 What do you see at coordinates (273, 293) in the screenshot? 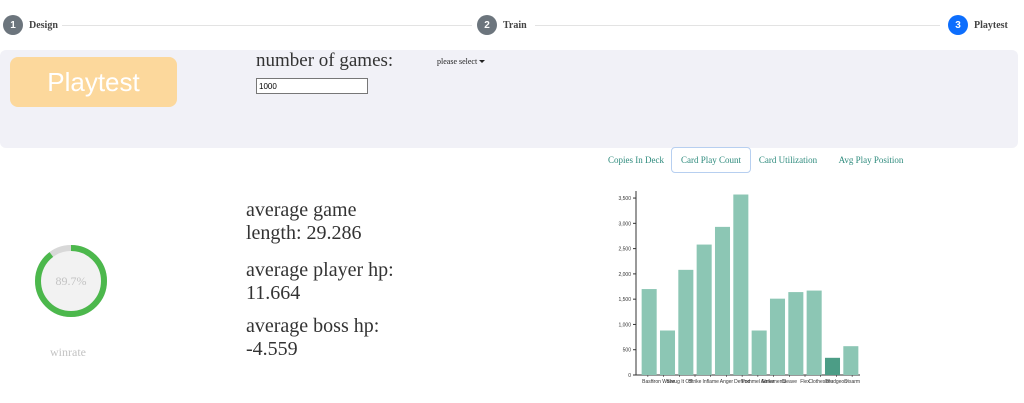
I see `stat-value: 11.664` at bounding box center [273, 293].